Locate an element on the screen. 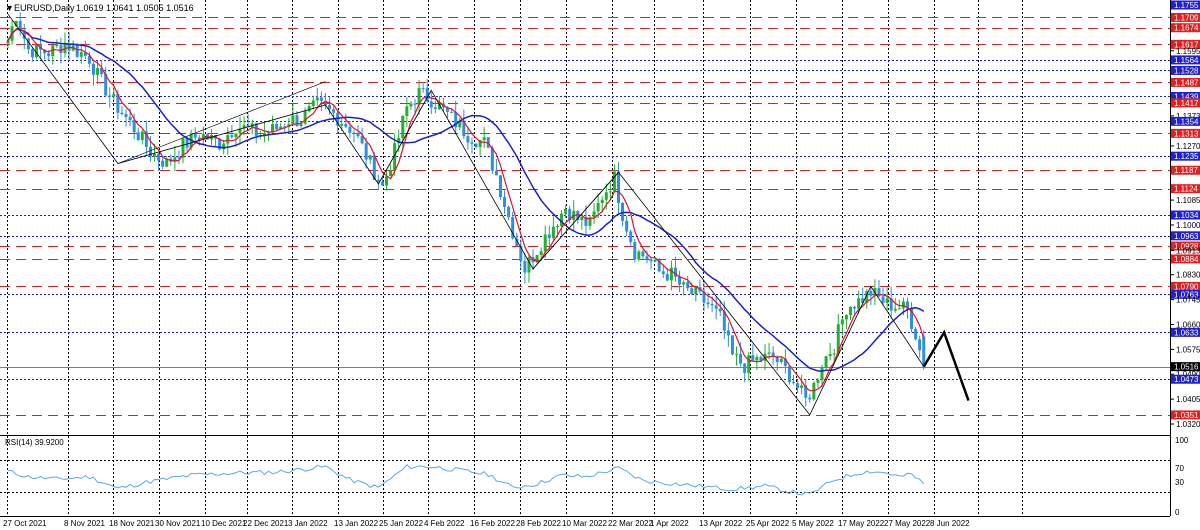 The width and height of the screenshot is (1200, 530). price-tick-1-0473: 1.0473 is located at coordinates (1185, 379).